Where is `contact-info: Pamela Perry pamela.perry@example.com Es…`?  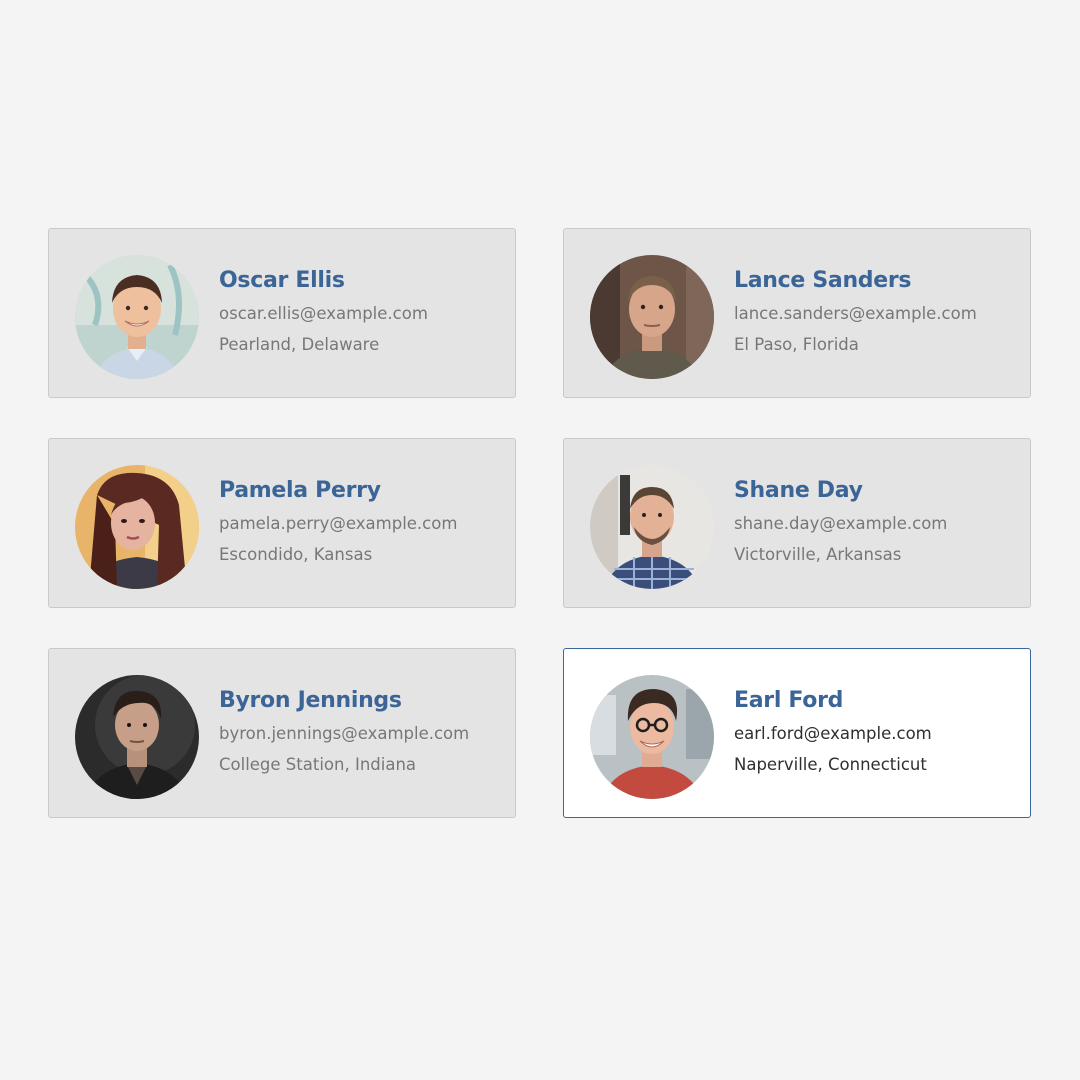
contact-info: Pamela Perry pamela.perry@example.com Es… is located at coordinates (338, 521).